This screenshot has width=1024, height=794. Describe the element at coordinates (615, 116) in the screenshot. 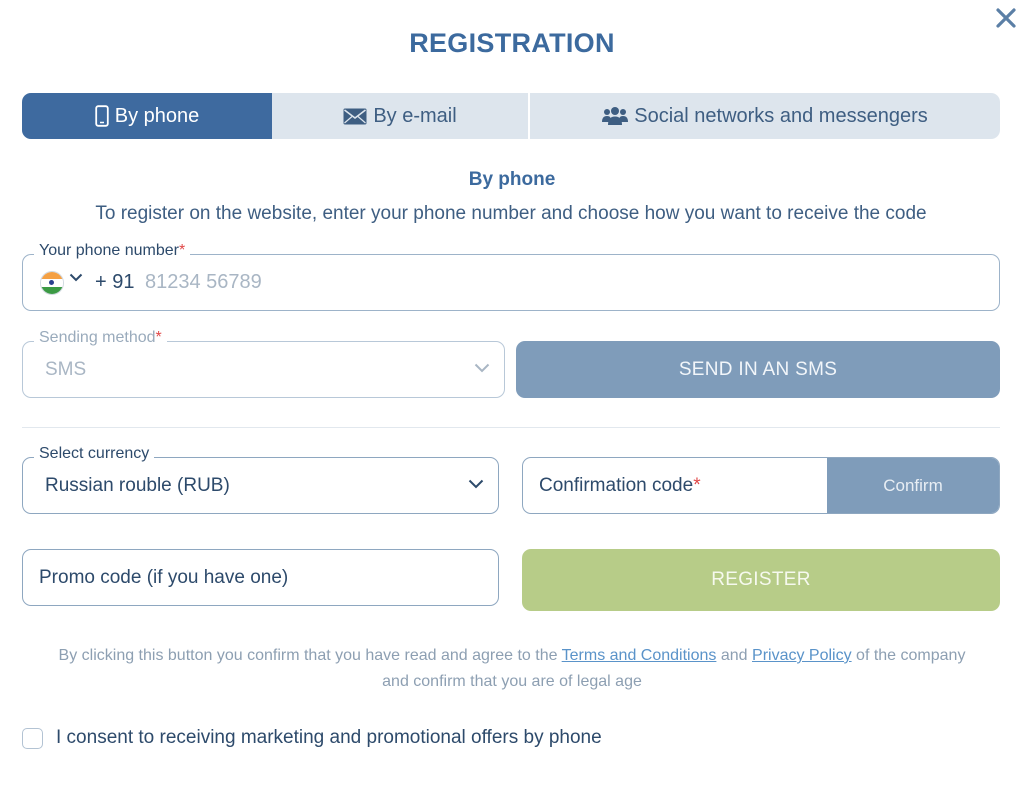

I see `users-icon` at that location.